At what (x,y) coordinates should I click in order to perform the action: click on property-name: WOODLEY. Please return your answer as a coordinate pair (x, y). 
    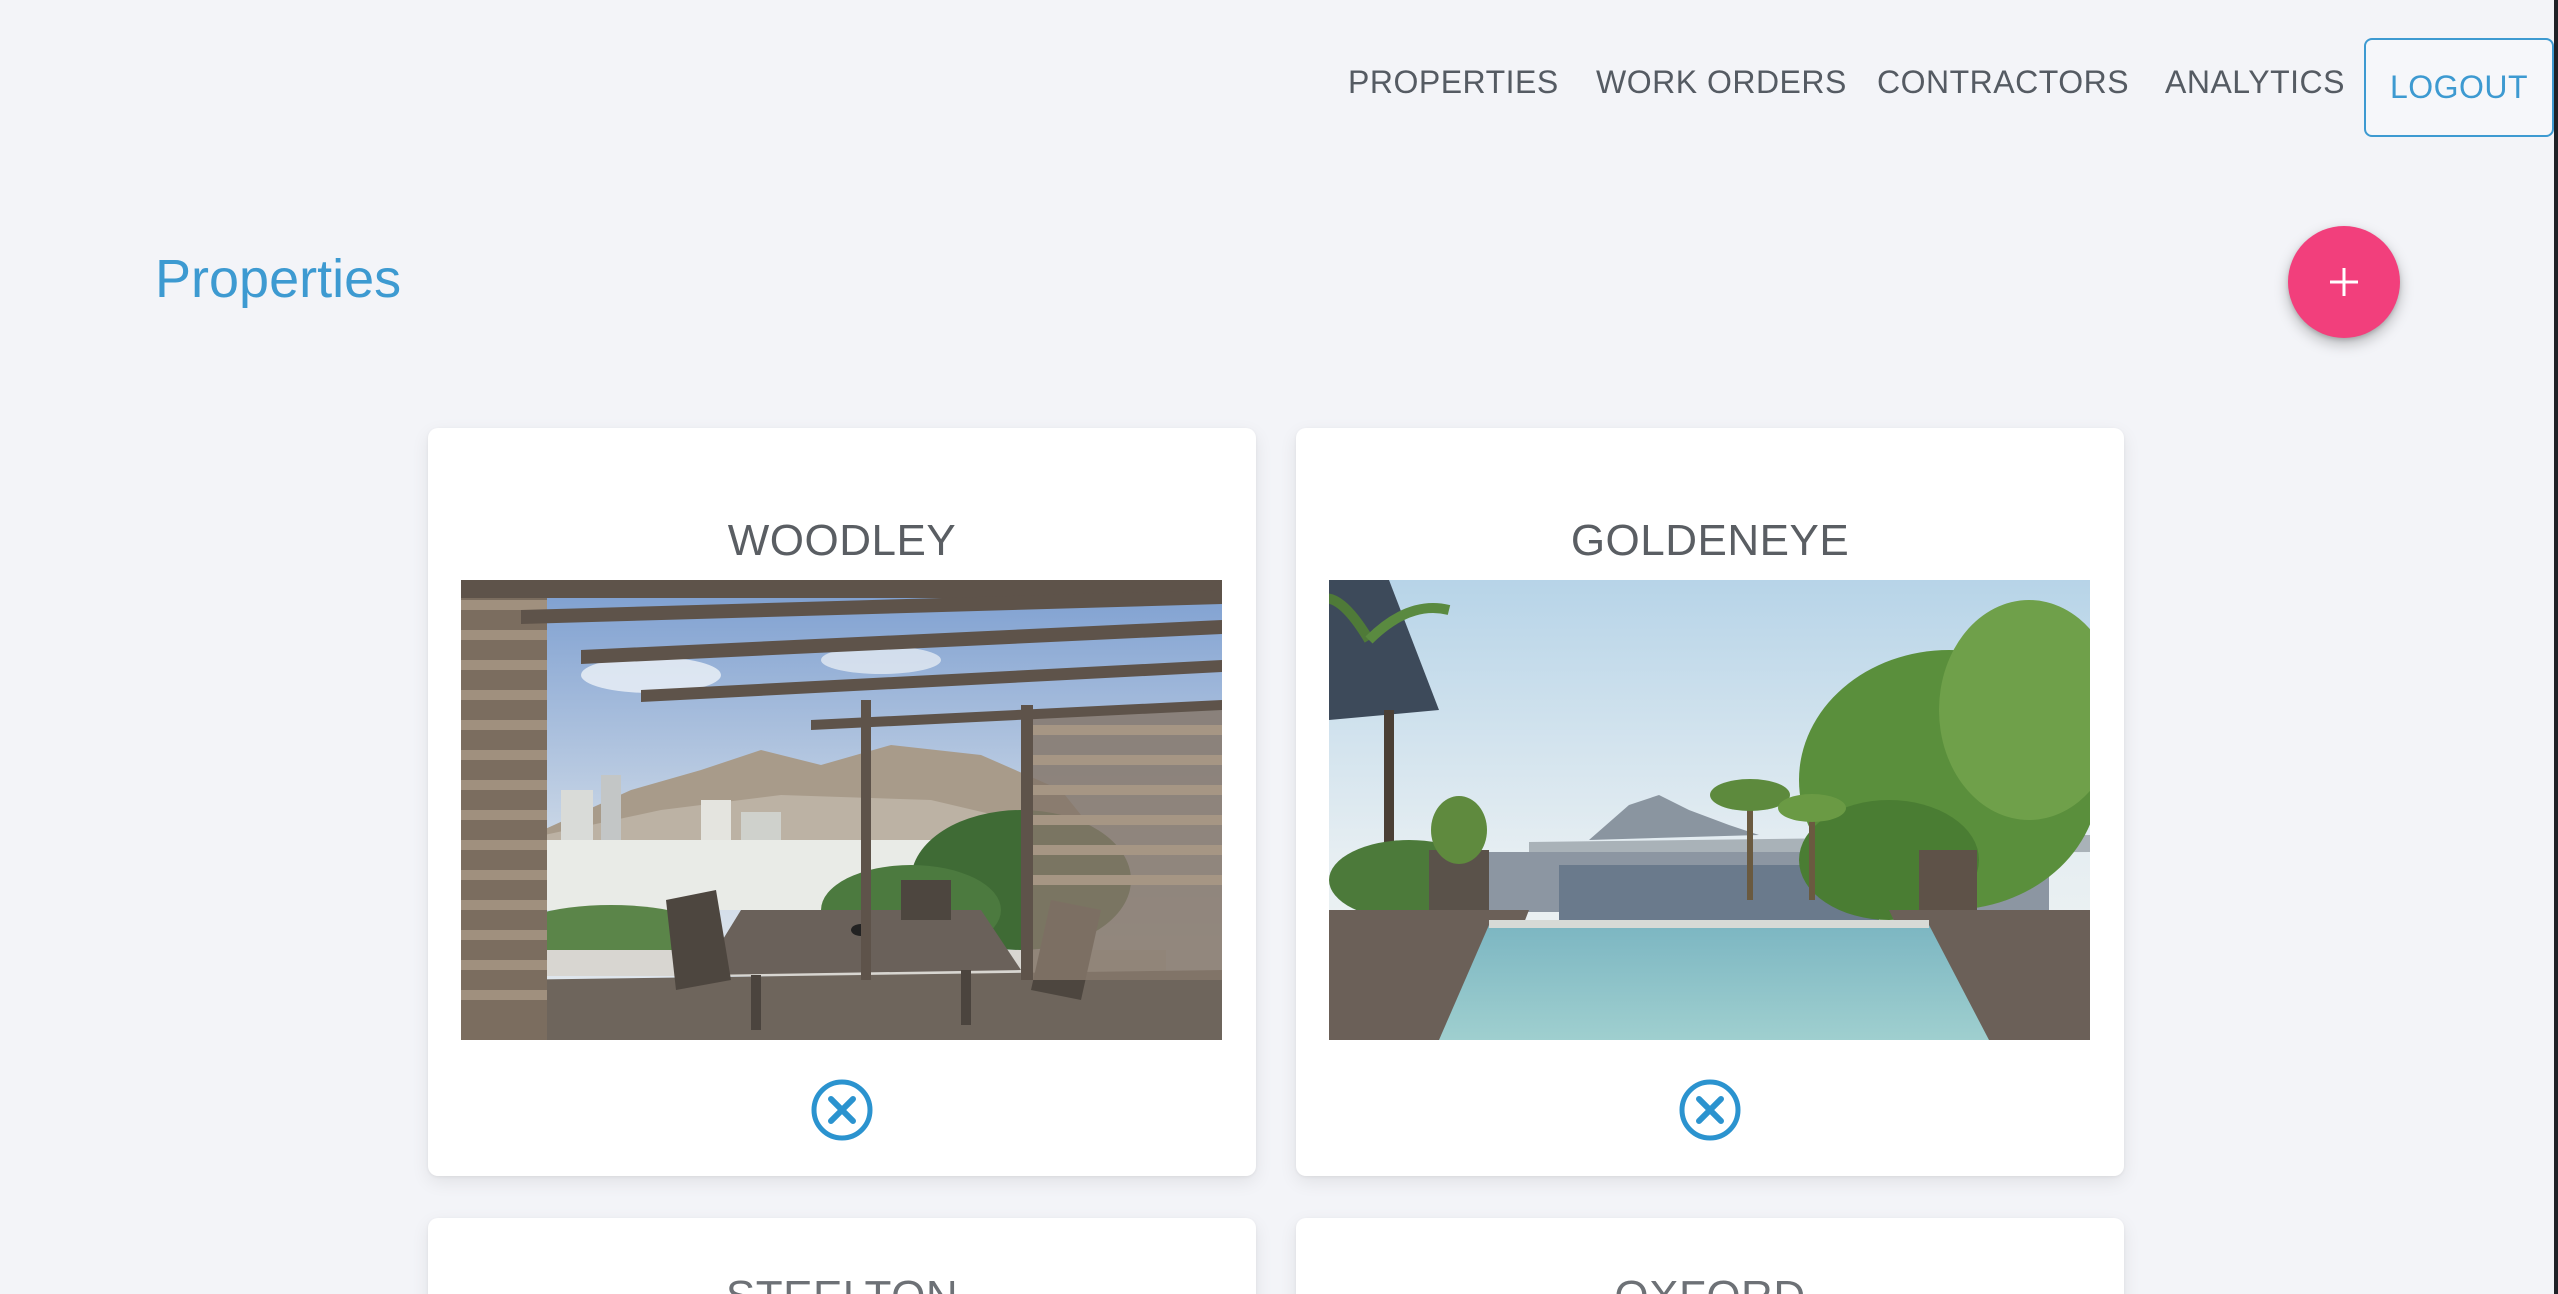
    Looking at the image, I should click on (842, 540).